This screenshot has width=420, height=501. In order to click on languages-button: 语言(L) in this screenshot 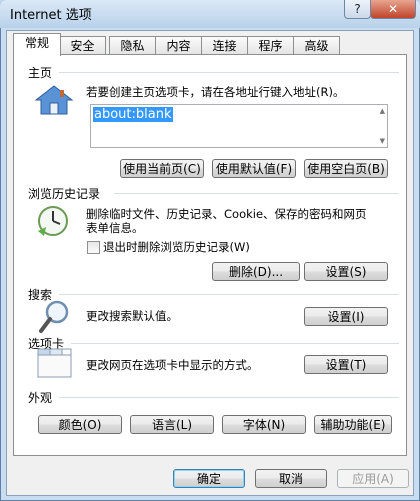, I will do `click(172, 424)`.